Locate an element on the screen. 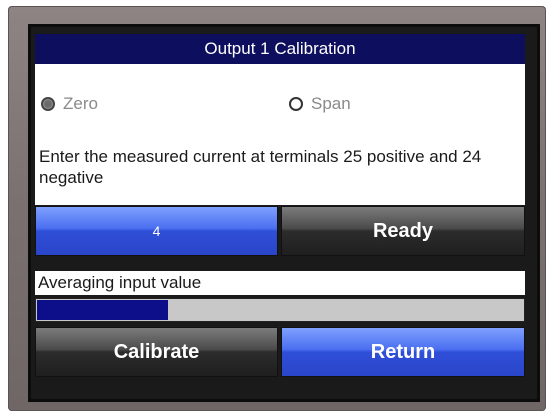 The width and height of the screenshot is (556, 419). progress-fill is located at coordinates (102, 310).